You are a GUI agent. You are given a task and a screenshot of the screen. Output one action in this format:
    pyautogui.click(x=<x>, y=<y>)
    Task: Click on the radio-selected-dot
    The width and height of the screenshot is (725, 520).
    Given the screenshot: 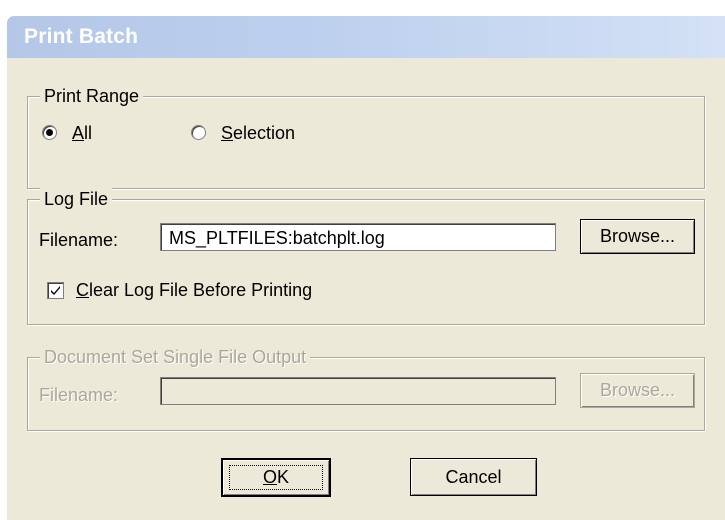 What is the action you would take?
    pyautogui.click(x=49, y=132)
    